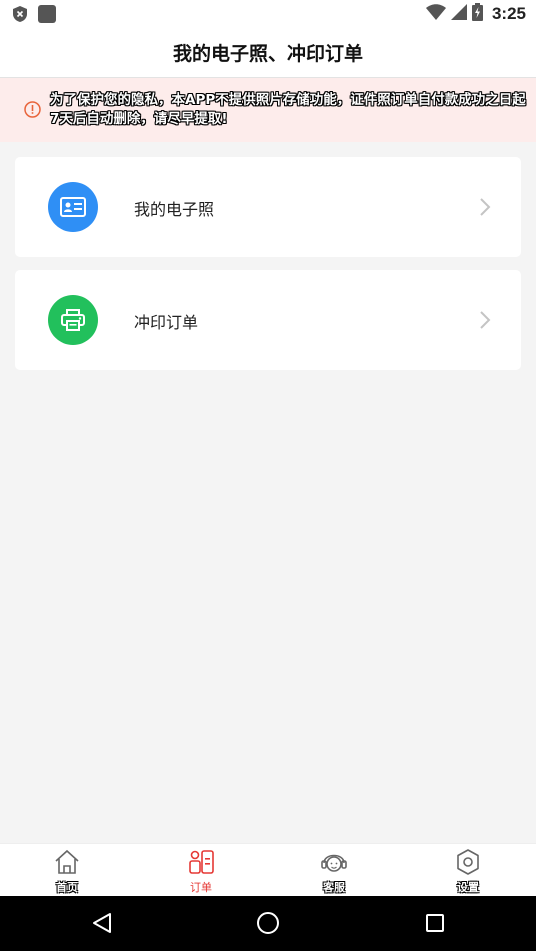  I want to click on home-circle-icon, so click(268, 923).